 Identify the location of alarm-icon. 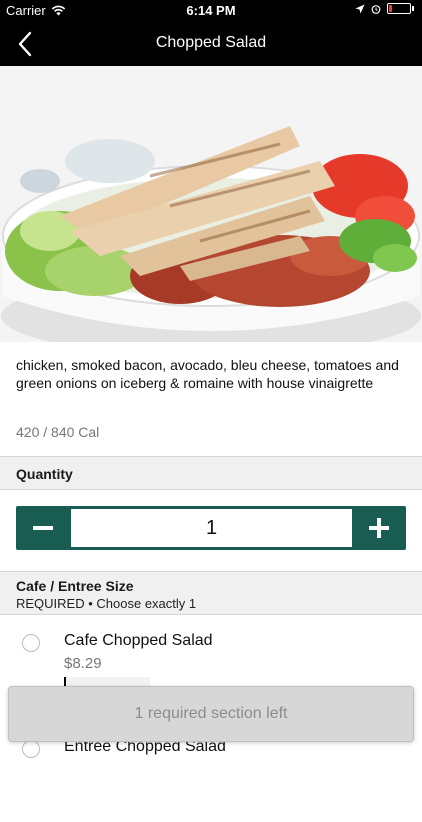
(376, 9).